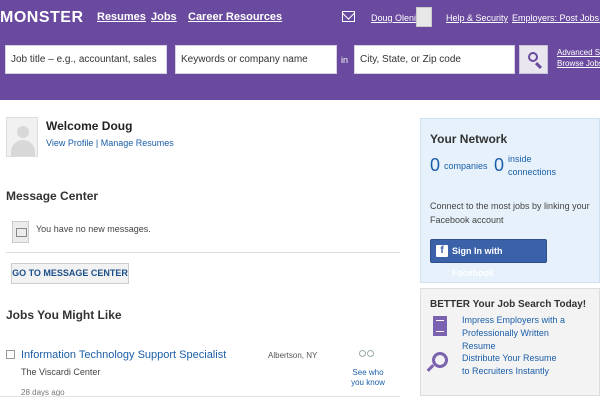 The width and height of the screenshot is (600, 400). I want to click on connections-label: inside connections, so click(534, 166).